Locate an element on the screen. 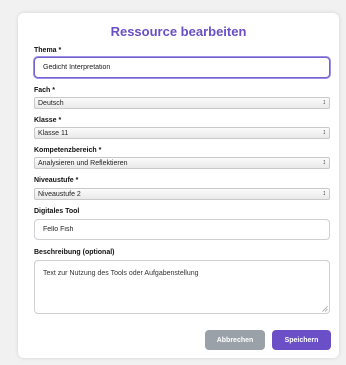 The width and height of the screenshot is (346, 365). klasse-label: Klasse * is located at coordinates (48, 120).